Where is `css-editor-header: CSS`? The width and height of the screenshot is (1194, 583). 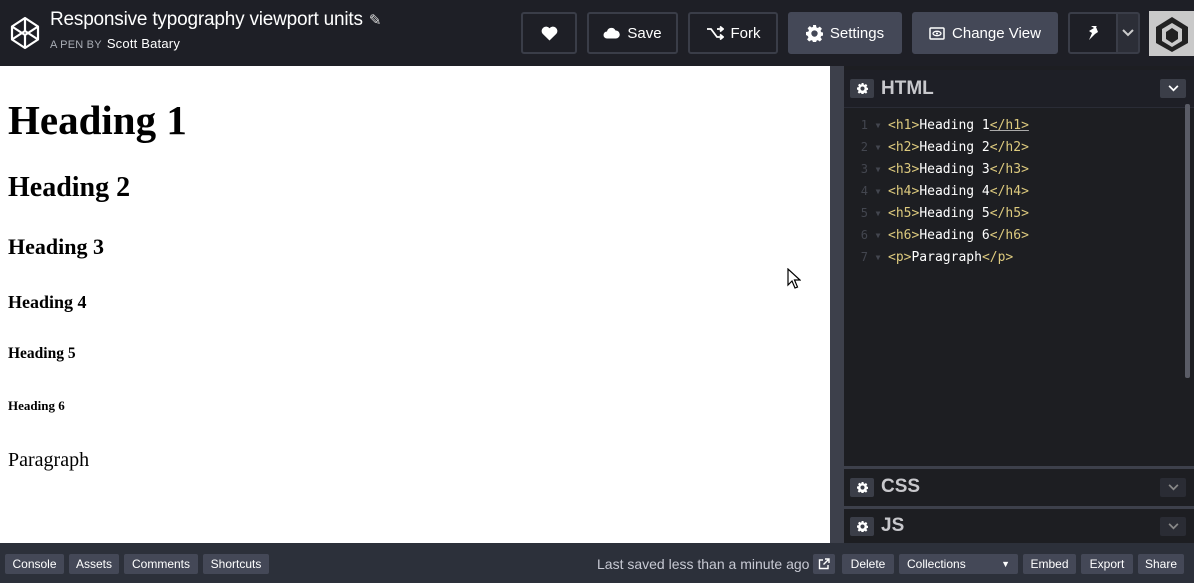 css-editor-header: CSS is located at coordinates (1019, 485).